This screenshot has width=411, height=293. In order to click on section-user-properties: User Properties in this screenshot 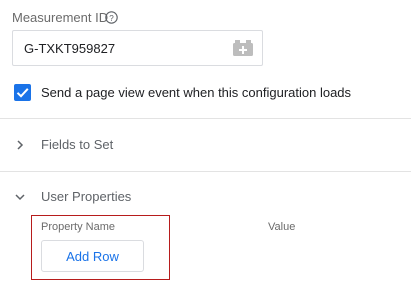, I will do `click(72, 197)`.